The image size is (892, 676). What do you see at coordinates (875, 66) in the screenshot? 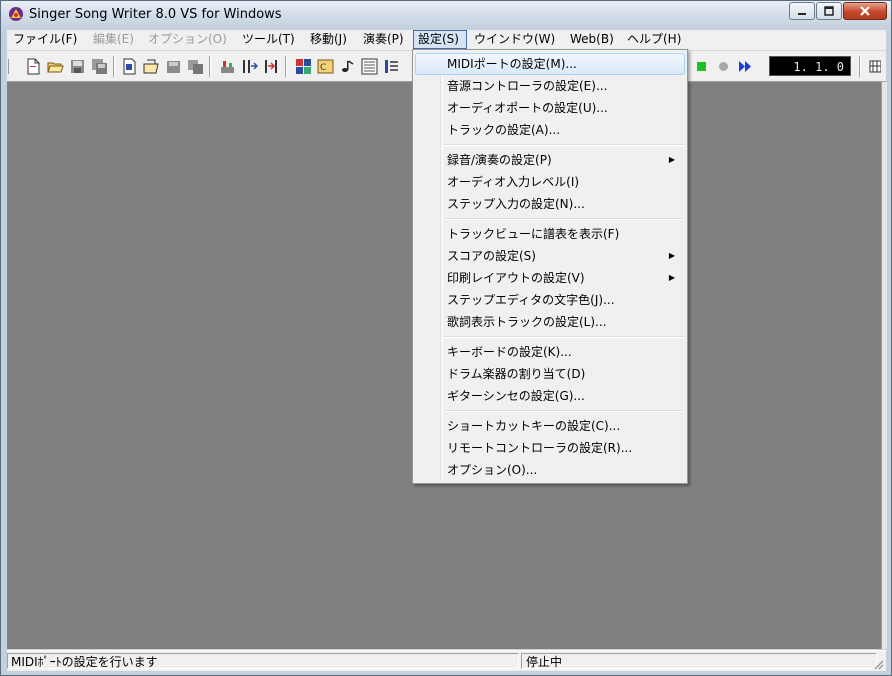
I see `keyboard-icon` at bounding box center [875, 66].